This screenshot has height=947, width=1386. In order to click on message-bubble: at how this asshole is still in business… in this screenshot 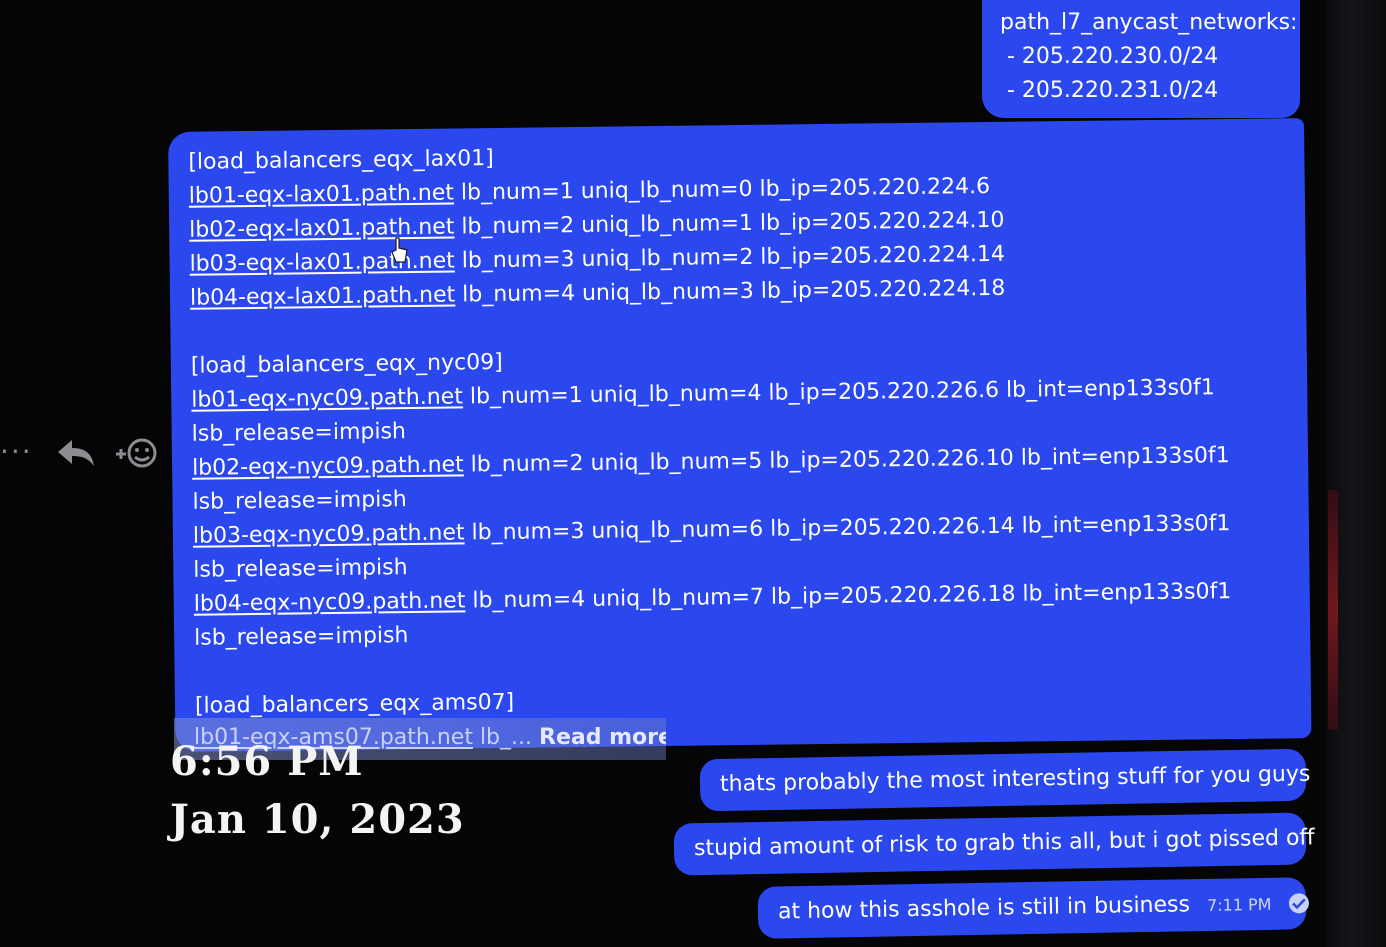, I will do `click(1033, 908)`.